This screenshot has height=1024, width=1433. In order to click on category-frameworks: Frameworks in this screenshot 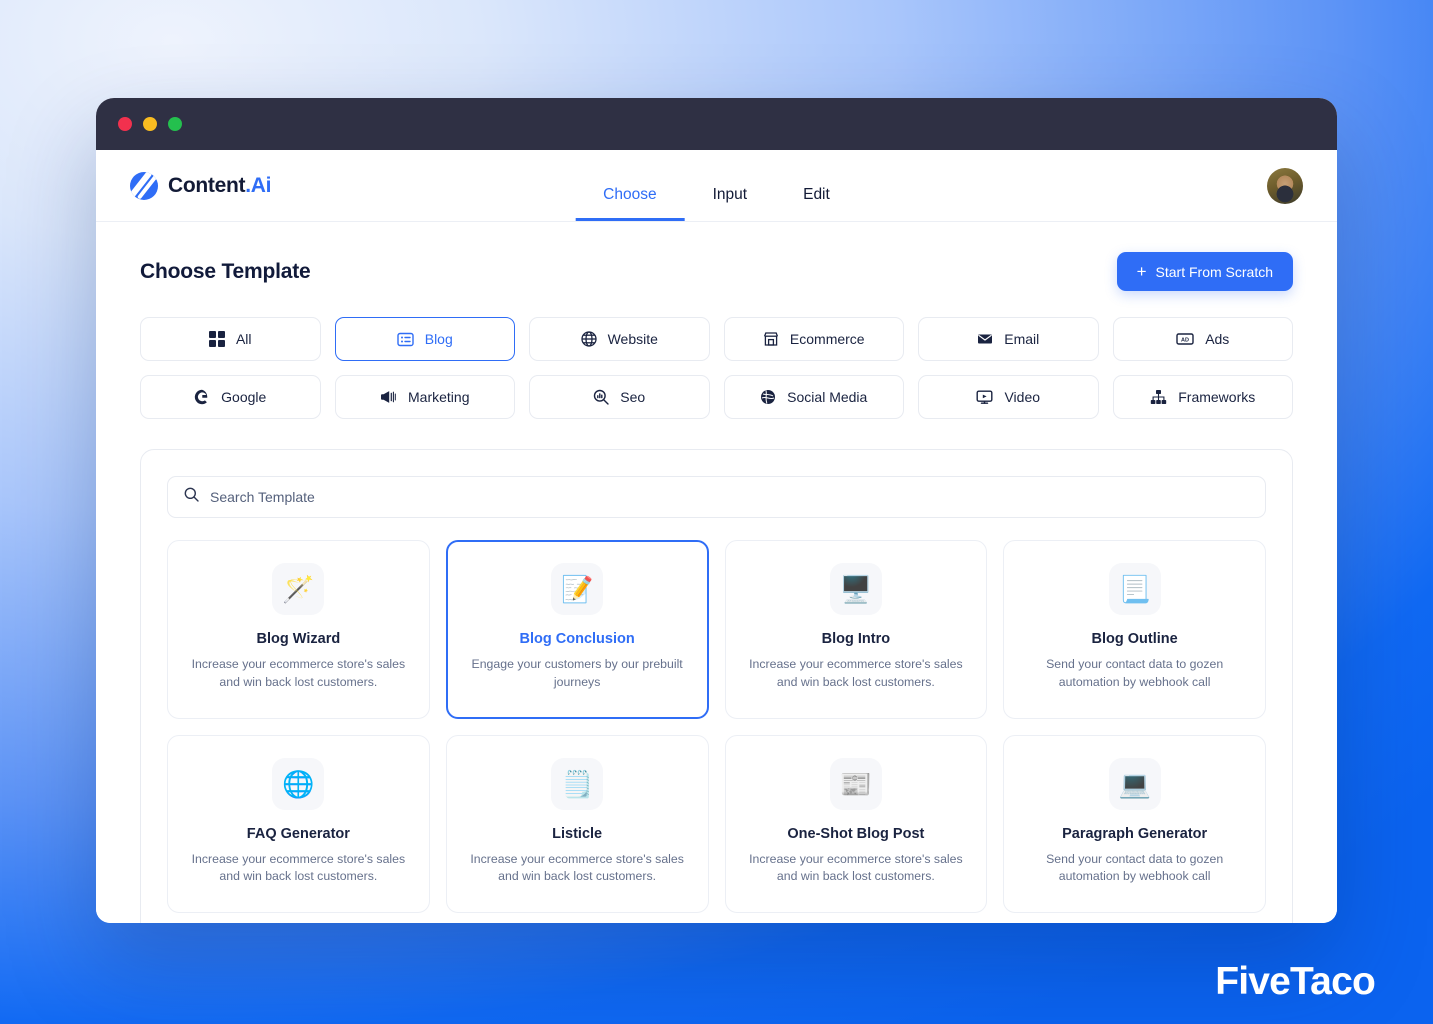, I will do `click(1202, 397)`.